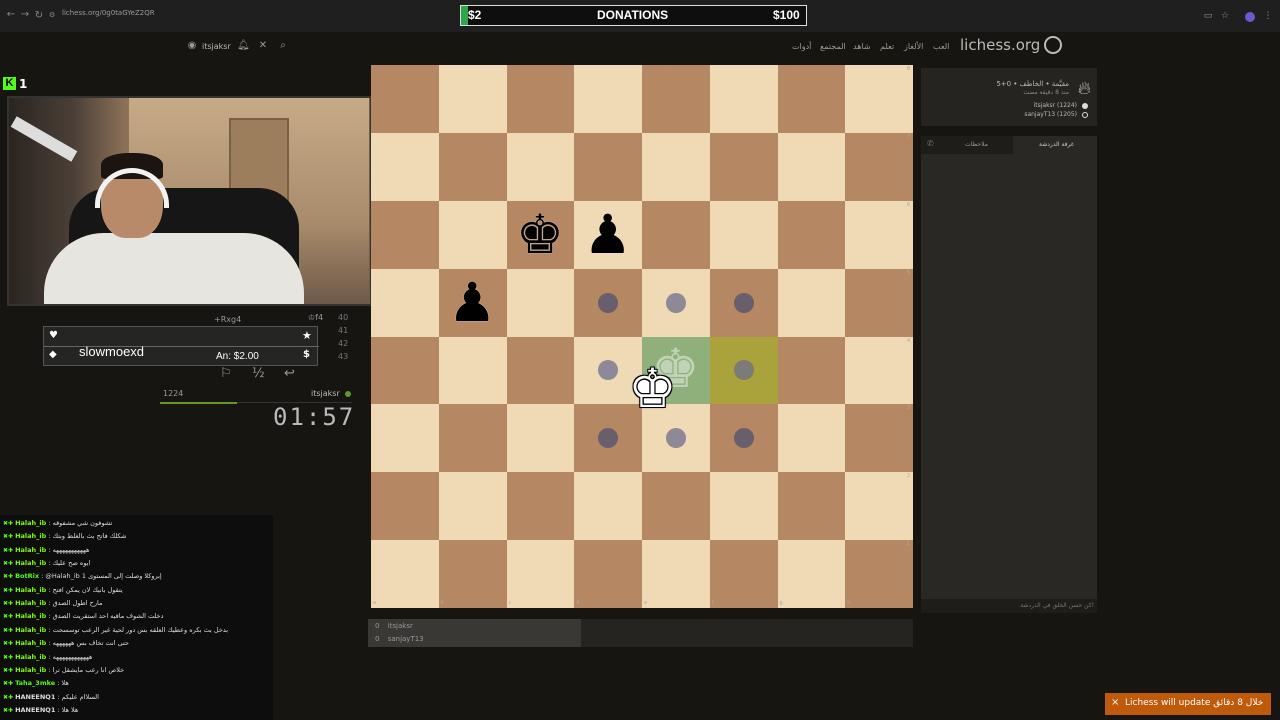  What do you see at coordinates (801, 46) in the screenshot?
I see `nav-tools: أدوات` at bounding box center [801, 46].